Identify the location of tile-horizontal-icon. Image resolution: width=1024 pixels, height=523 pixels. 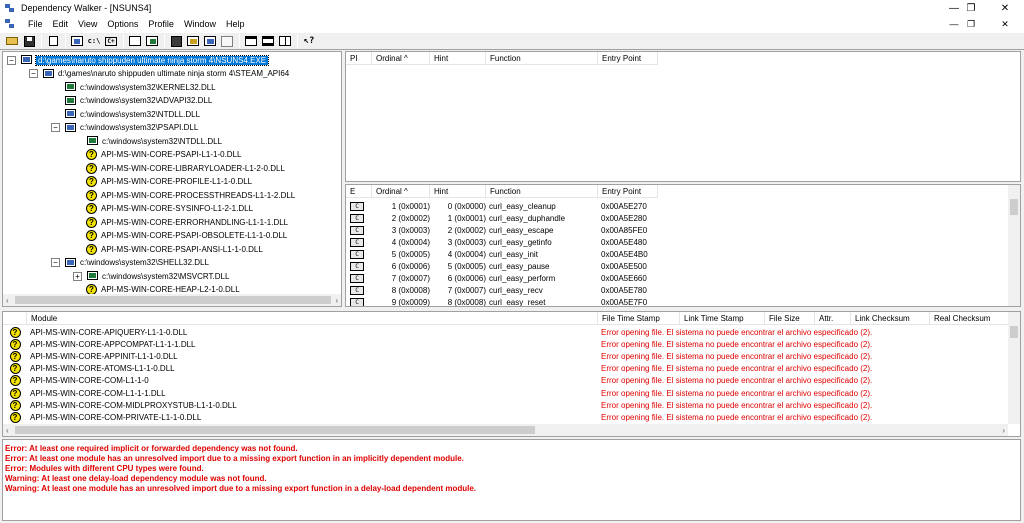
(268, 41).